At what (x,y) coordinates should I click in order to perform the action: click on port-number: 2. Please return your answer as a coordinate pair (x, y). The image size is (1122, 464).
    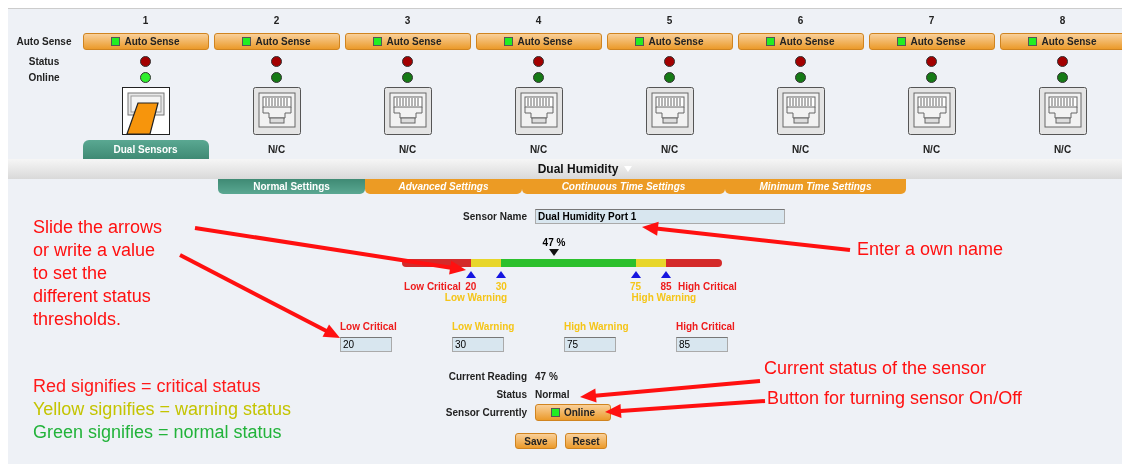
    Looking at the image, I should click on (276, 20).